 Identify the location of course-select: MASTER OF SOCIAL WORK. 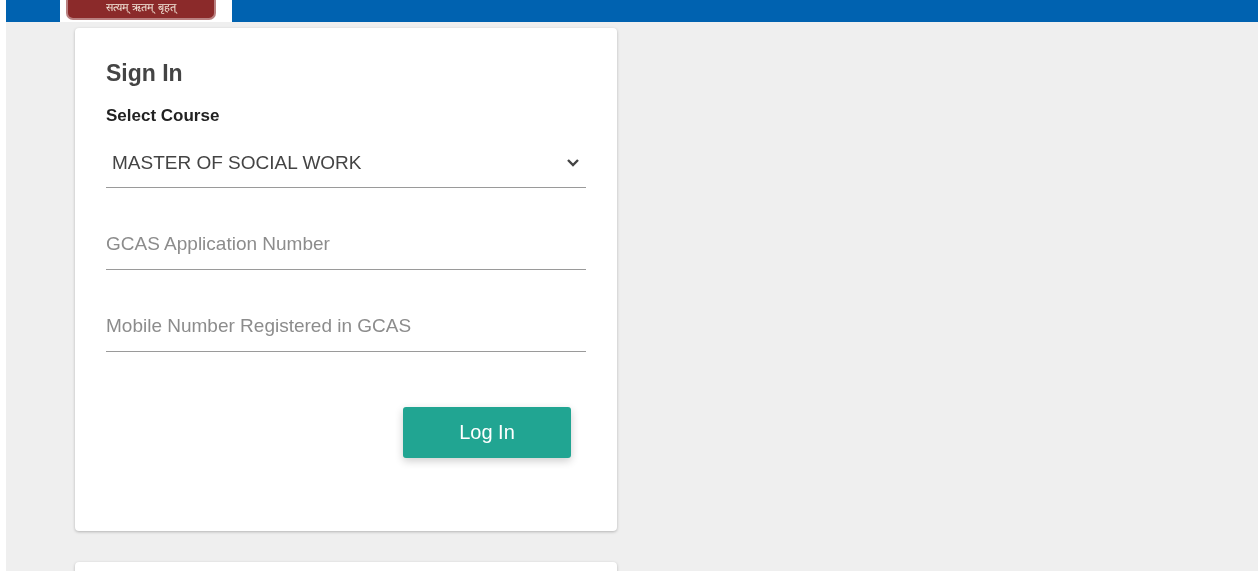
(346, 163).